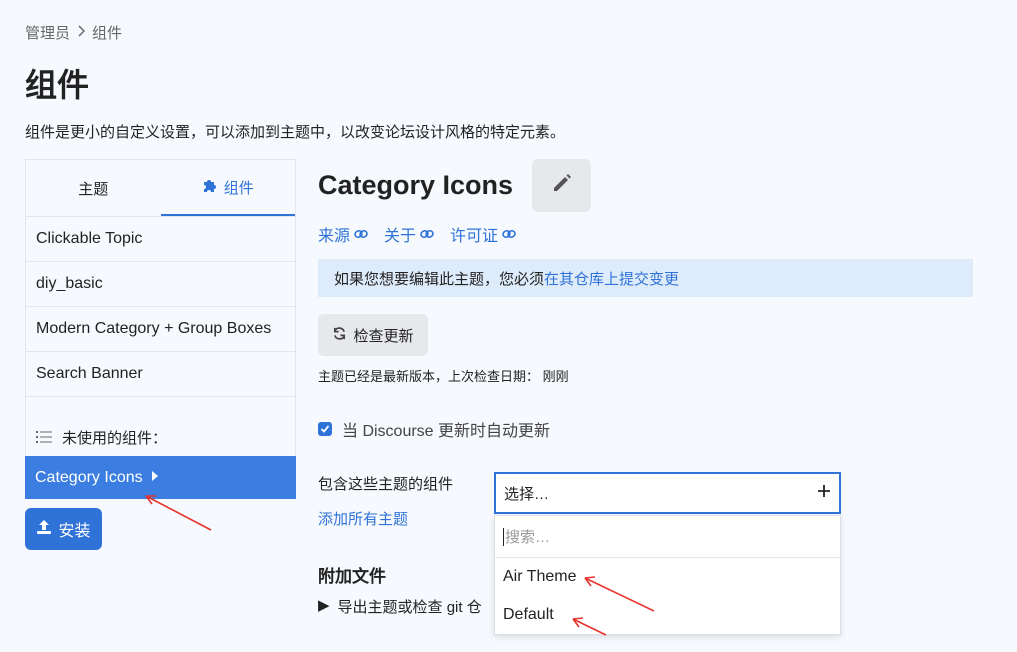  Describe the element at coordinates (416, 185) in the screenshot. I see `theme-title: Category Icons` at that location.